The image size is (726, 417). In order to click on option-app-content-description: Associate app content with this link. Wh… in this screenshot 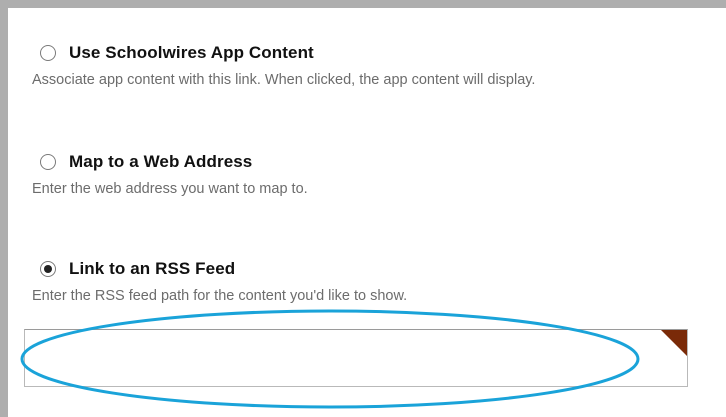, I will do `click(284, 80)`.